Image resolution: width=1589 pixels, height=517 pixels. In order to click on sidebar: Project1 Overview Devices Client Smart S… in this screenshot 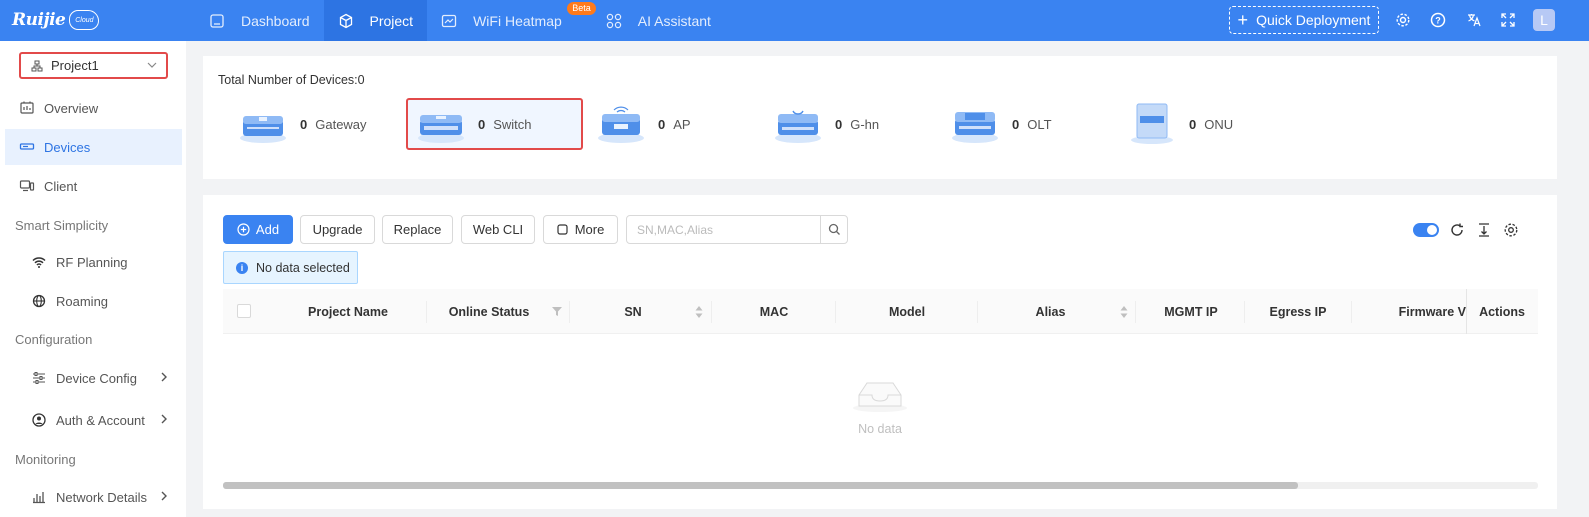, I will do `click(93, 279)`.